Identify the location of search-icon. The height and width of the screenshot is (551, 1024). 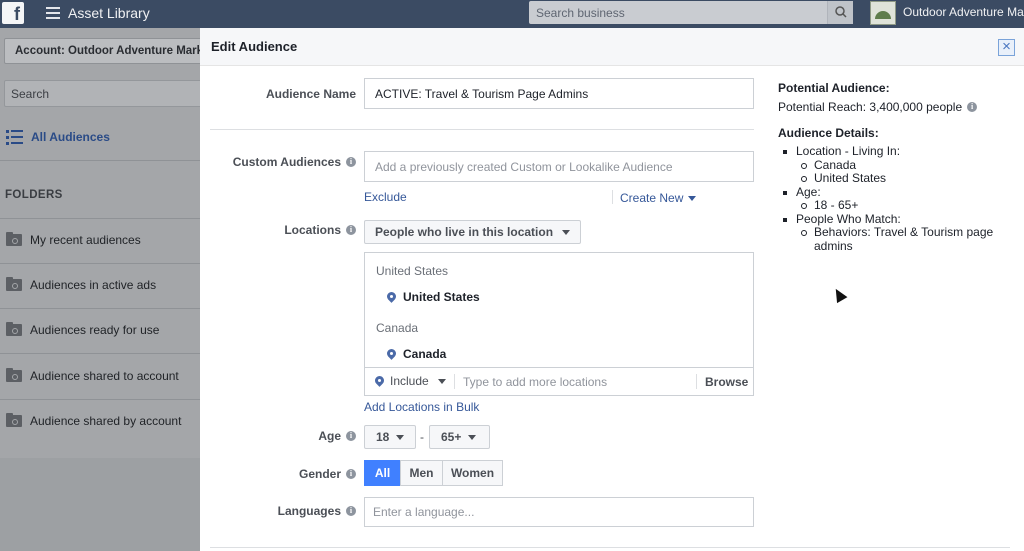
(840, 12).